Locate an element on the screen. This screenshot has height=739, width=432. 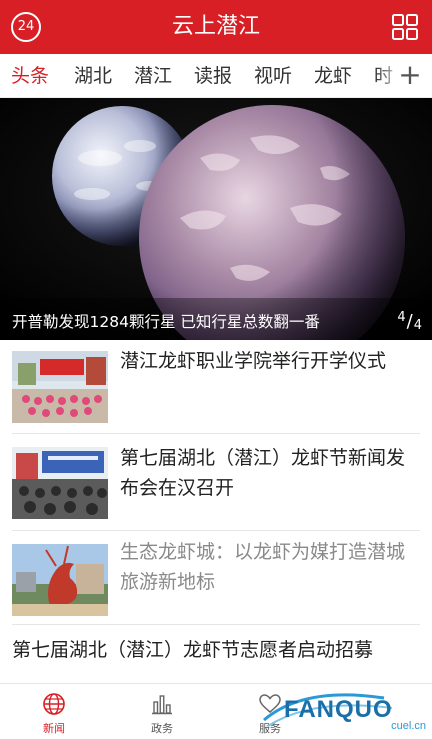
add-channel-button: + is located at coordinates (410, 75).